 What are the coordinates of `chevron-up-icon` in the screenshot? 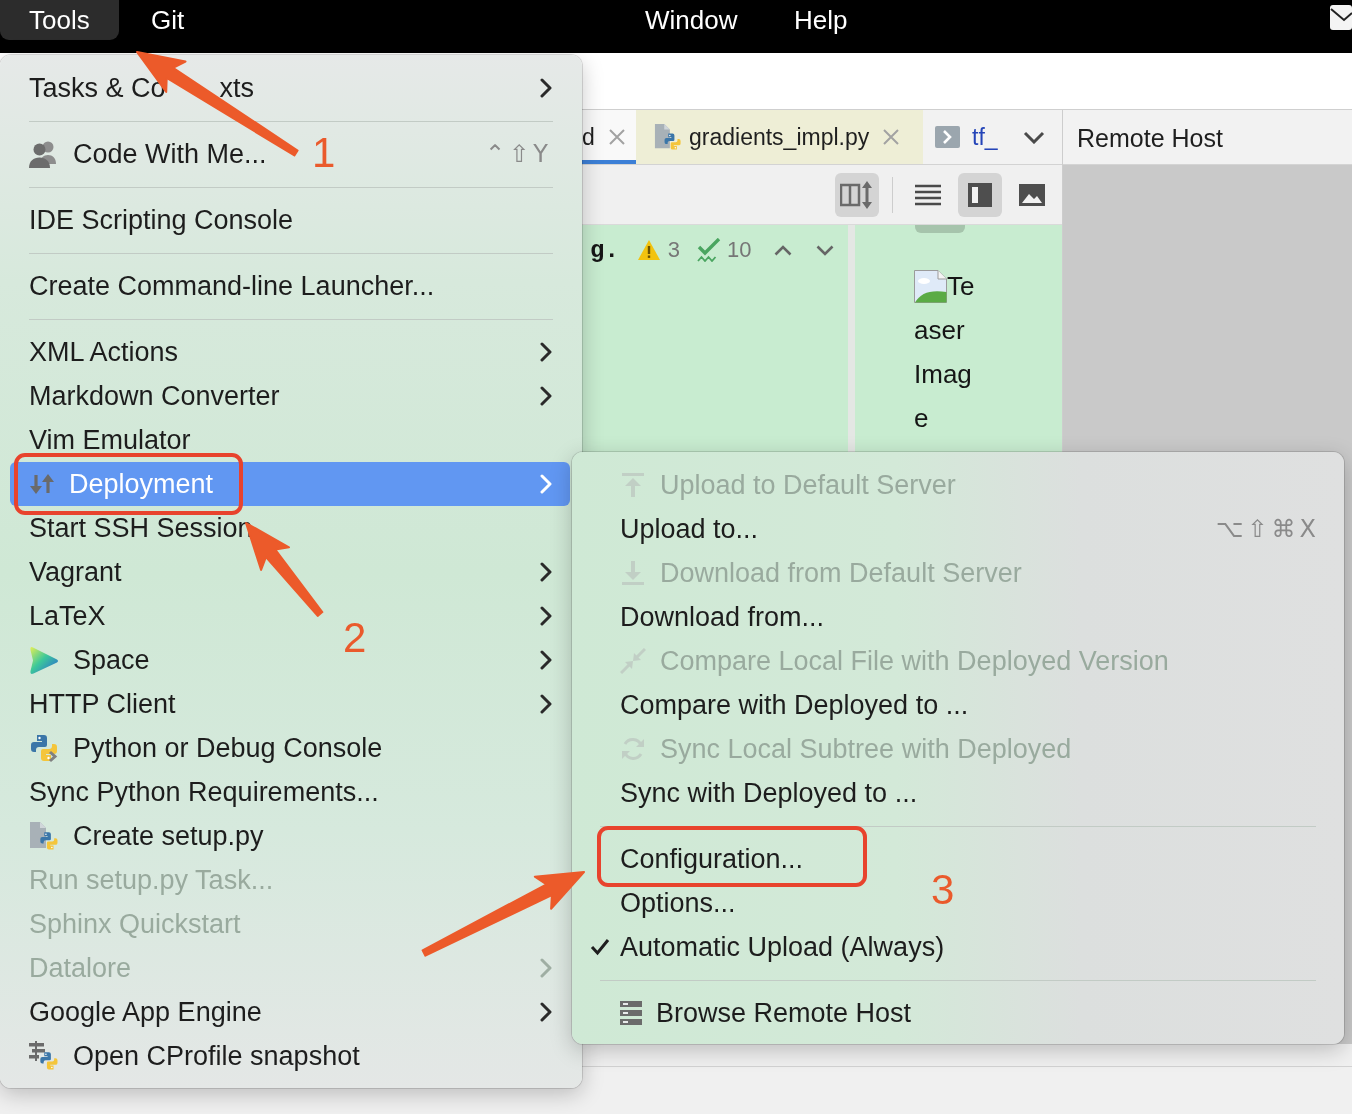 It's located at (782, 250).